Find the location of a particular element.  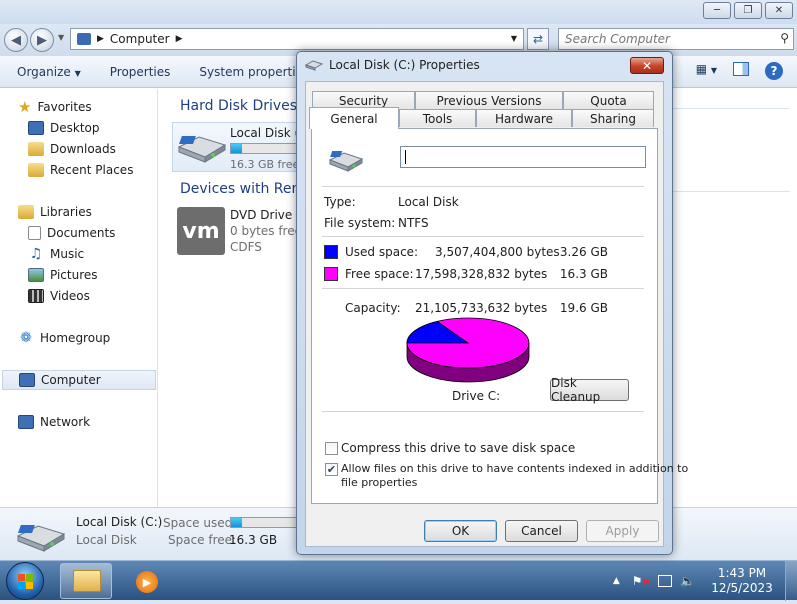

system-tray: ▲ ⚑✖ 🔈 1:43 PM 12/5/2023 is located at coordinates (705, 581).